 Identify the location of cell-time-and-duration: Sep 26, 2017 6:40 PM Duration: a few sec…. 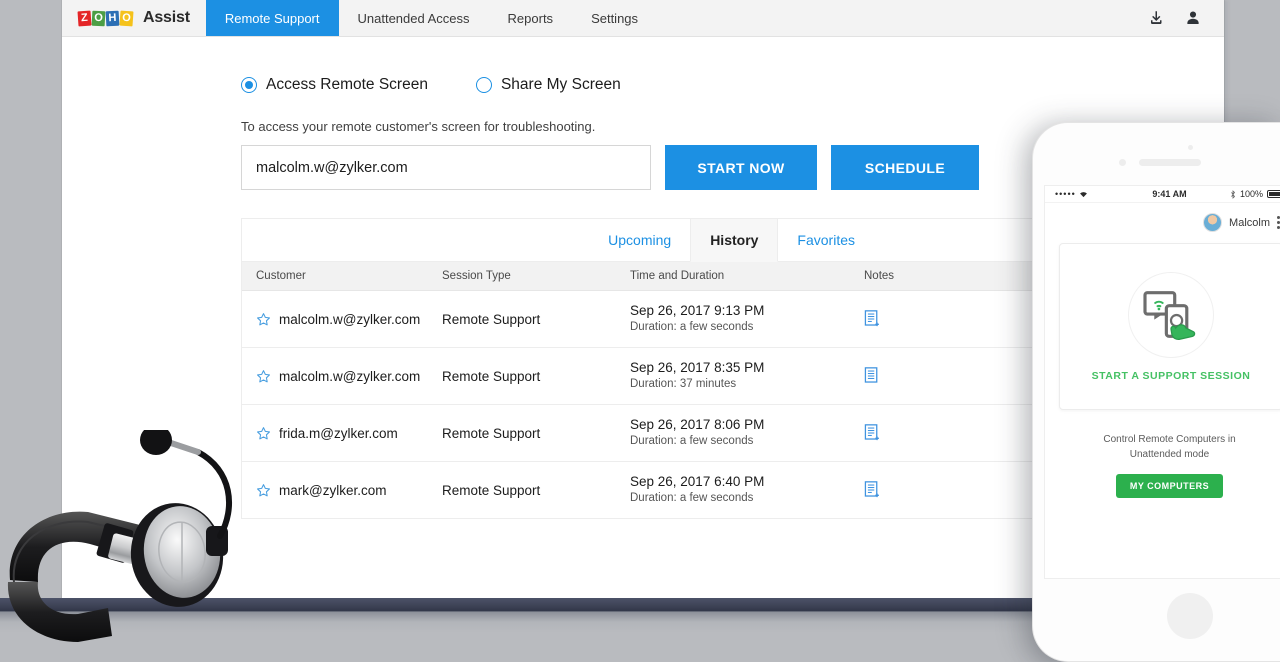
(747, 490).